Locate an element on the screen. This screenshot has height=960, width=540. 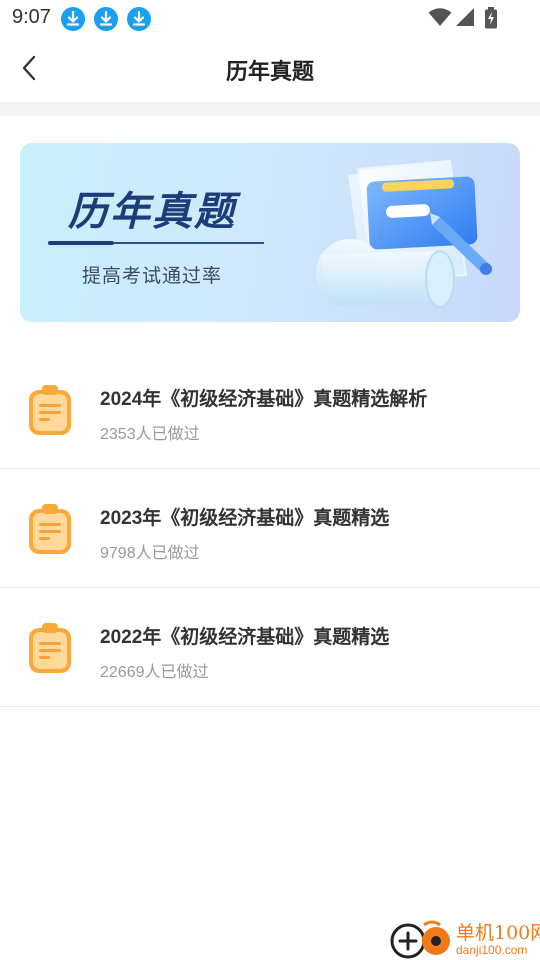
exam-done-count: 9798人已做过 is located at coordinates (150, 553).